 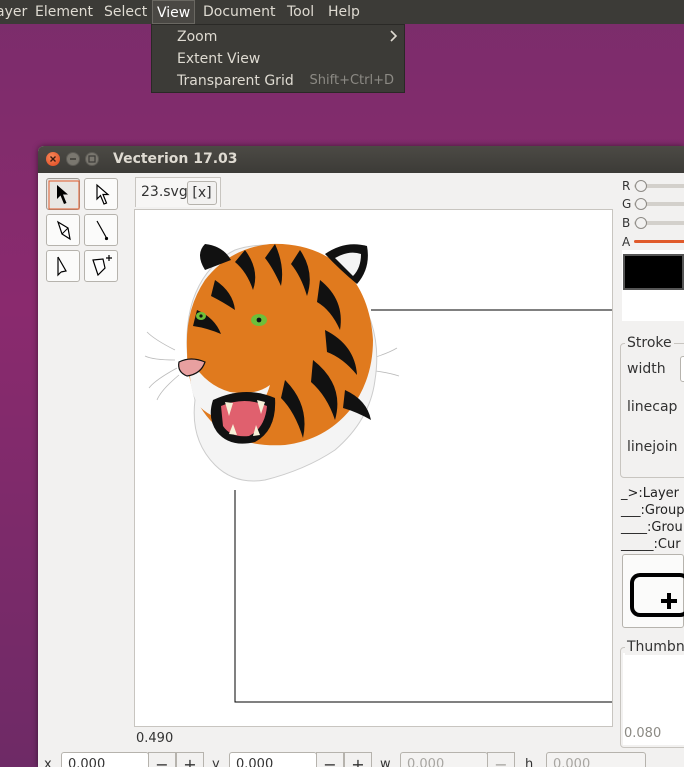 I want to click on thumbnail-scale: 0.080, so click(x=643, y=733).